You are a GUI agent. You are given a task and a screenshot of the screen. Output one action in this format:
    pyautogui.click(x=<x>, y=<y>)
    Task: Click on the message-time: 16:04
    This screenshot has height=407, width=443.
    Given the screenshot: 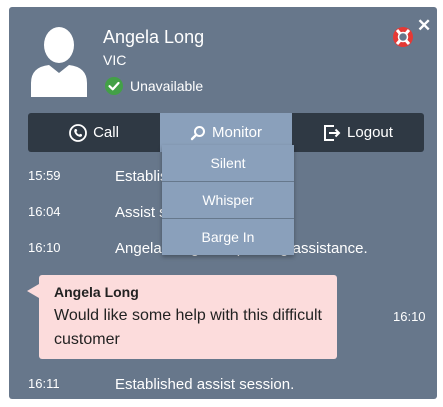 What is the action you would take?
    pyautogui.click(x=44, y=211)
    